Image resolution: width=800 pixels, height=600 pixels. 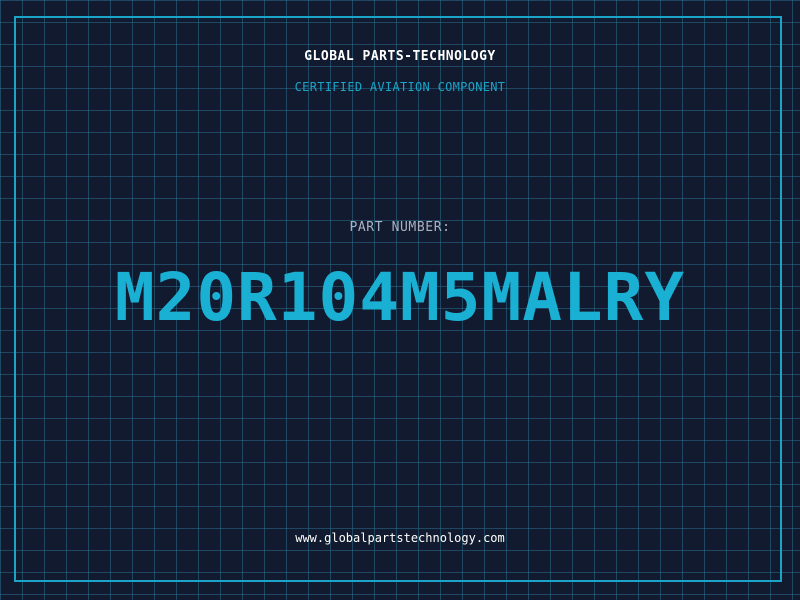 I want to click on company-name: GLOBAL PARTS-TECHNOLOGY, so click(x=400, y=56).